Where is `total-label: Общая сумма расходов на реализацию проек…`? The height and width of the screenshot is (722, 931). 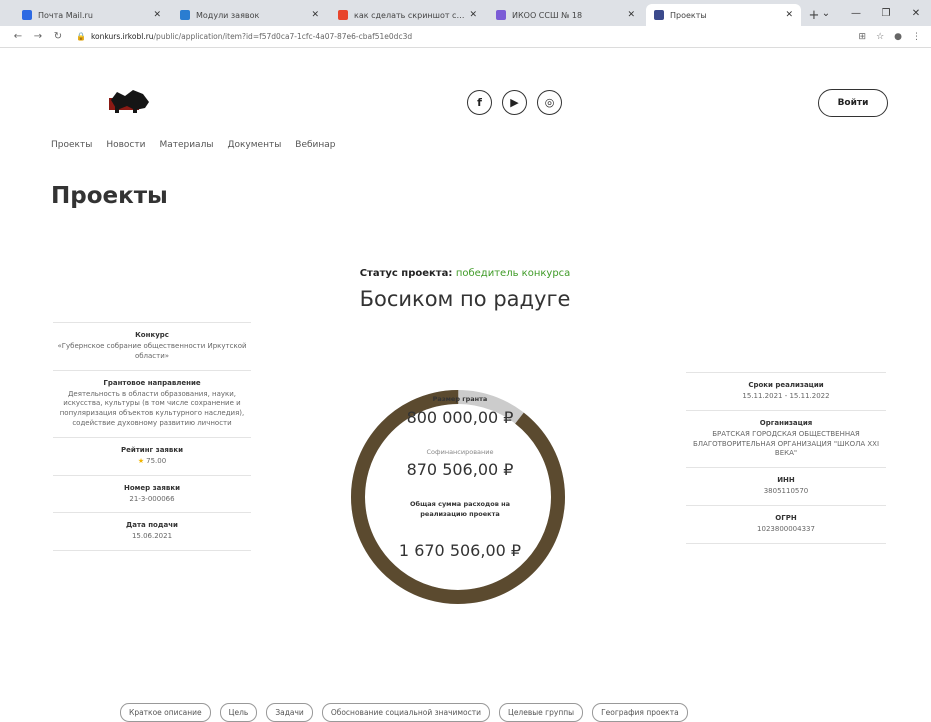
total-label: Общая сумма расходов на реализацию проек… is located at coordinates (460, 509).